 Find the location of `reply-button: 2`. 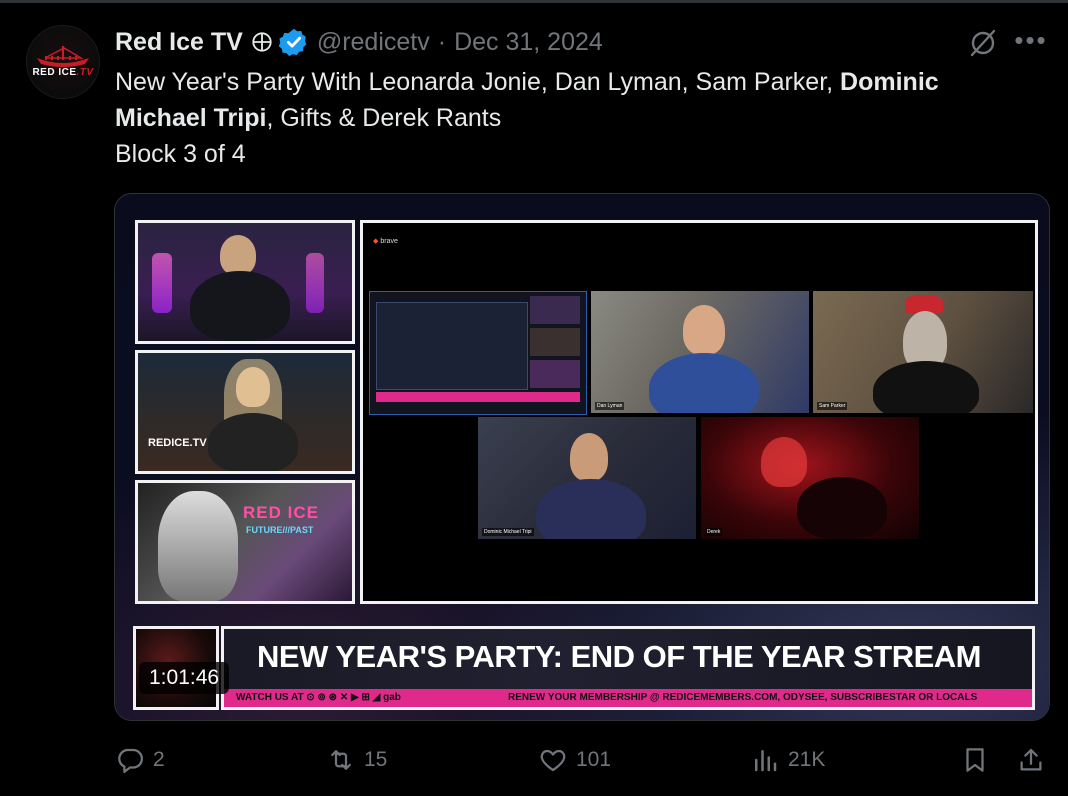

reply-button: 2 is located at coordinates (140, 760).